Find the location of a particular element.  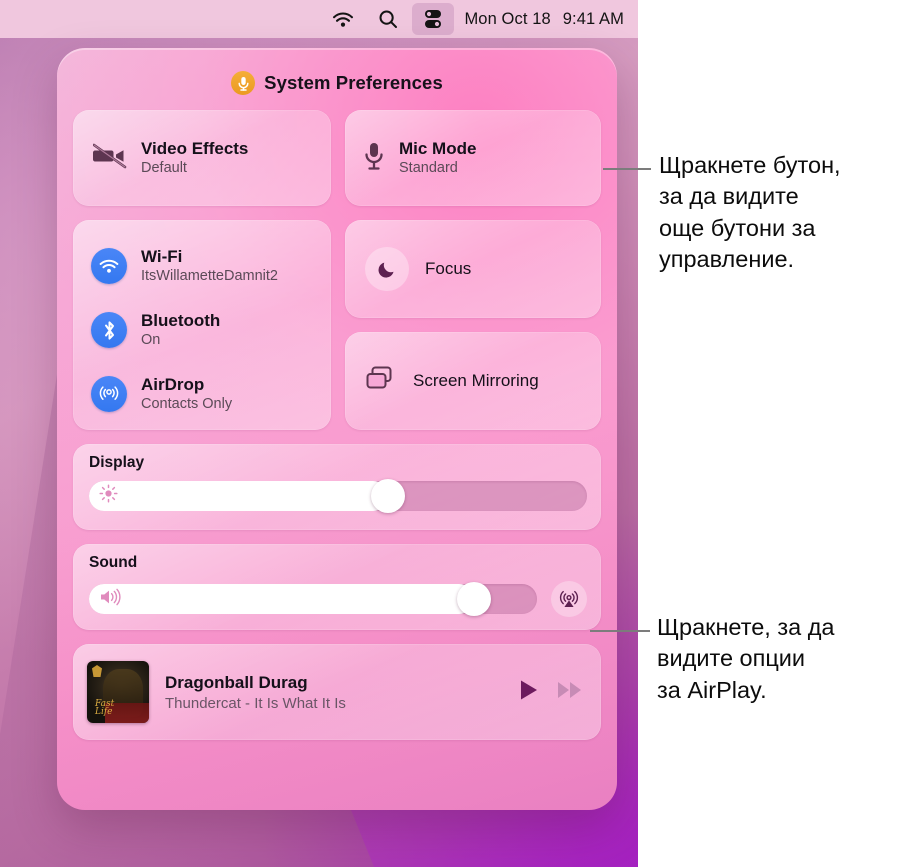

video-effects-text: Video Effects Default is located at coordinates (194, 158).